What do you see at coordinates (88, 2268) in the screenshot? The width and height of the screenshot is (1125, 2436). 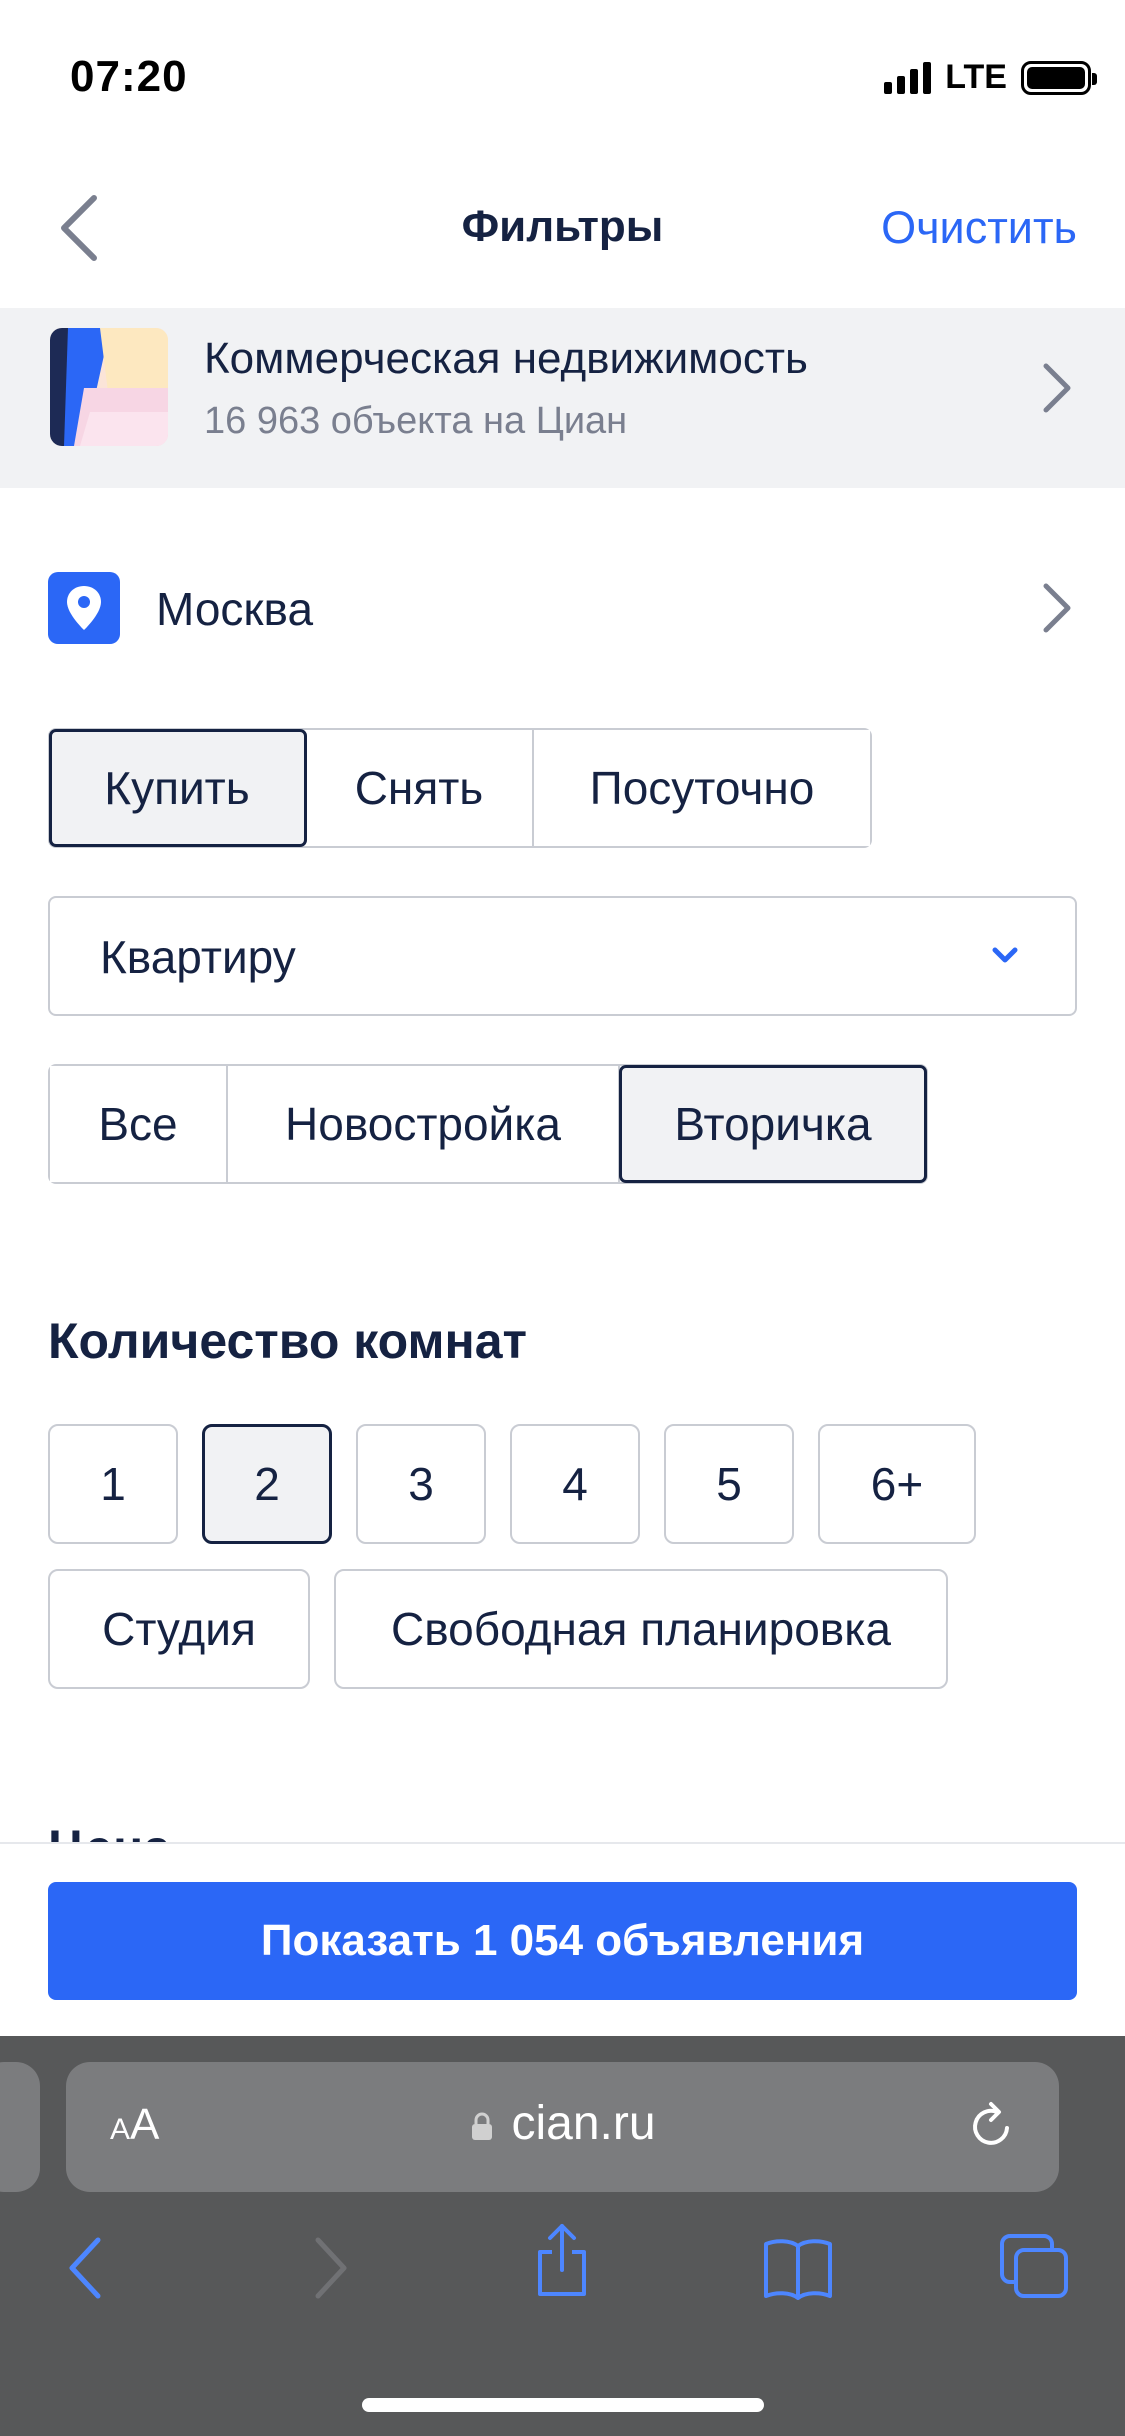 I see `back-arrow-icon` at bounding box center [88, 2268].